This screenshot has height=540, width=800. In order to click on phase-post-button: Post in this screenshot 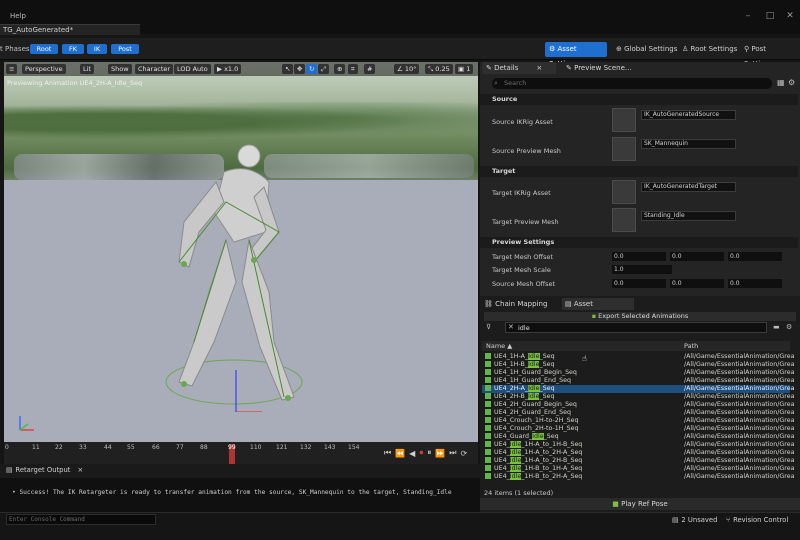, I will do `click(125, 49)`.